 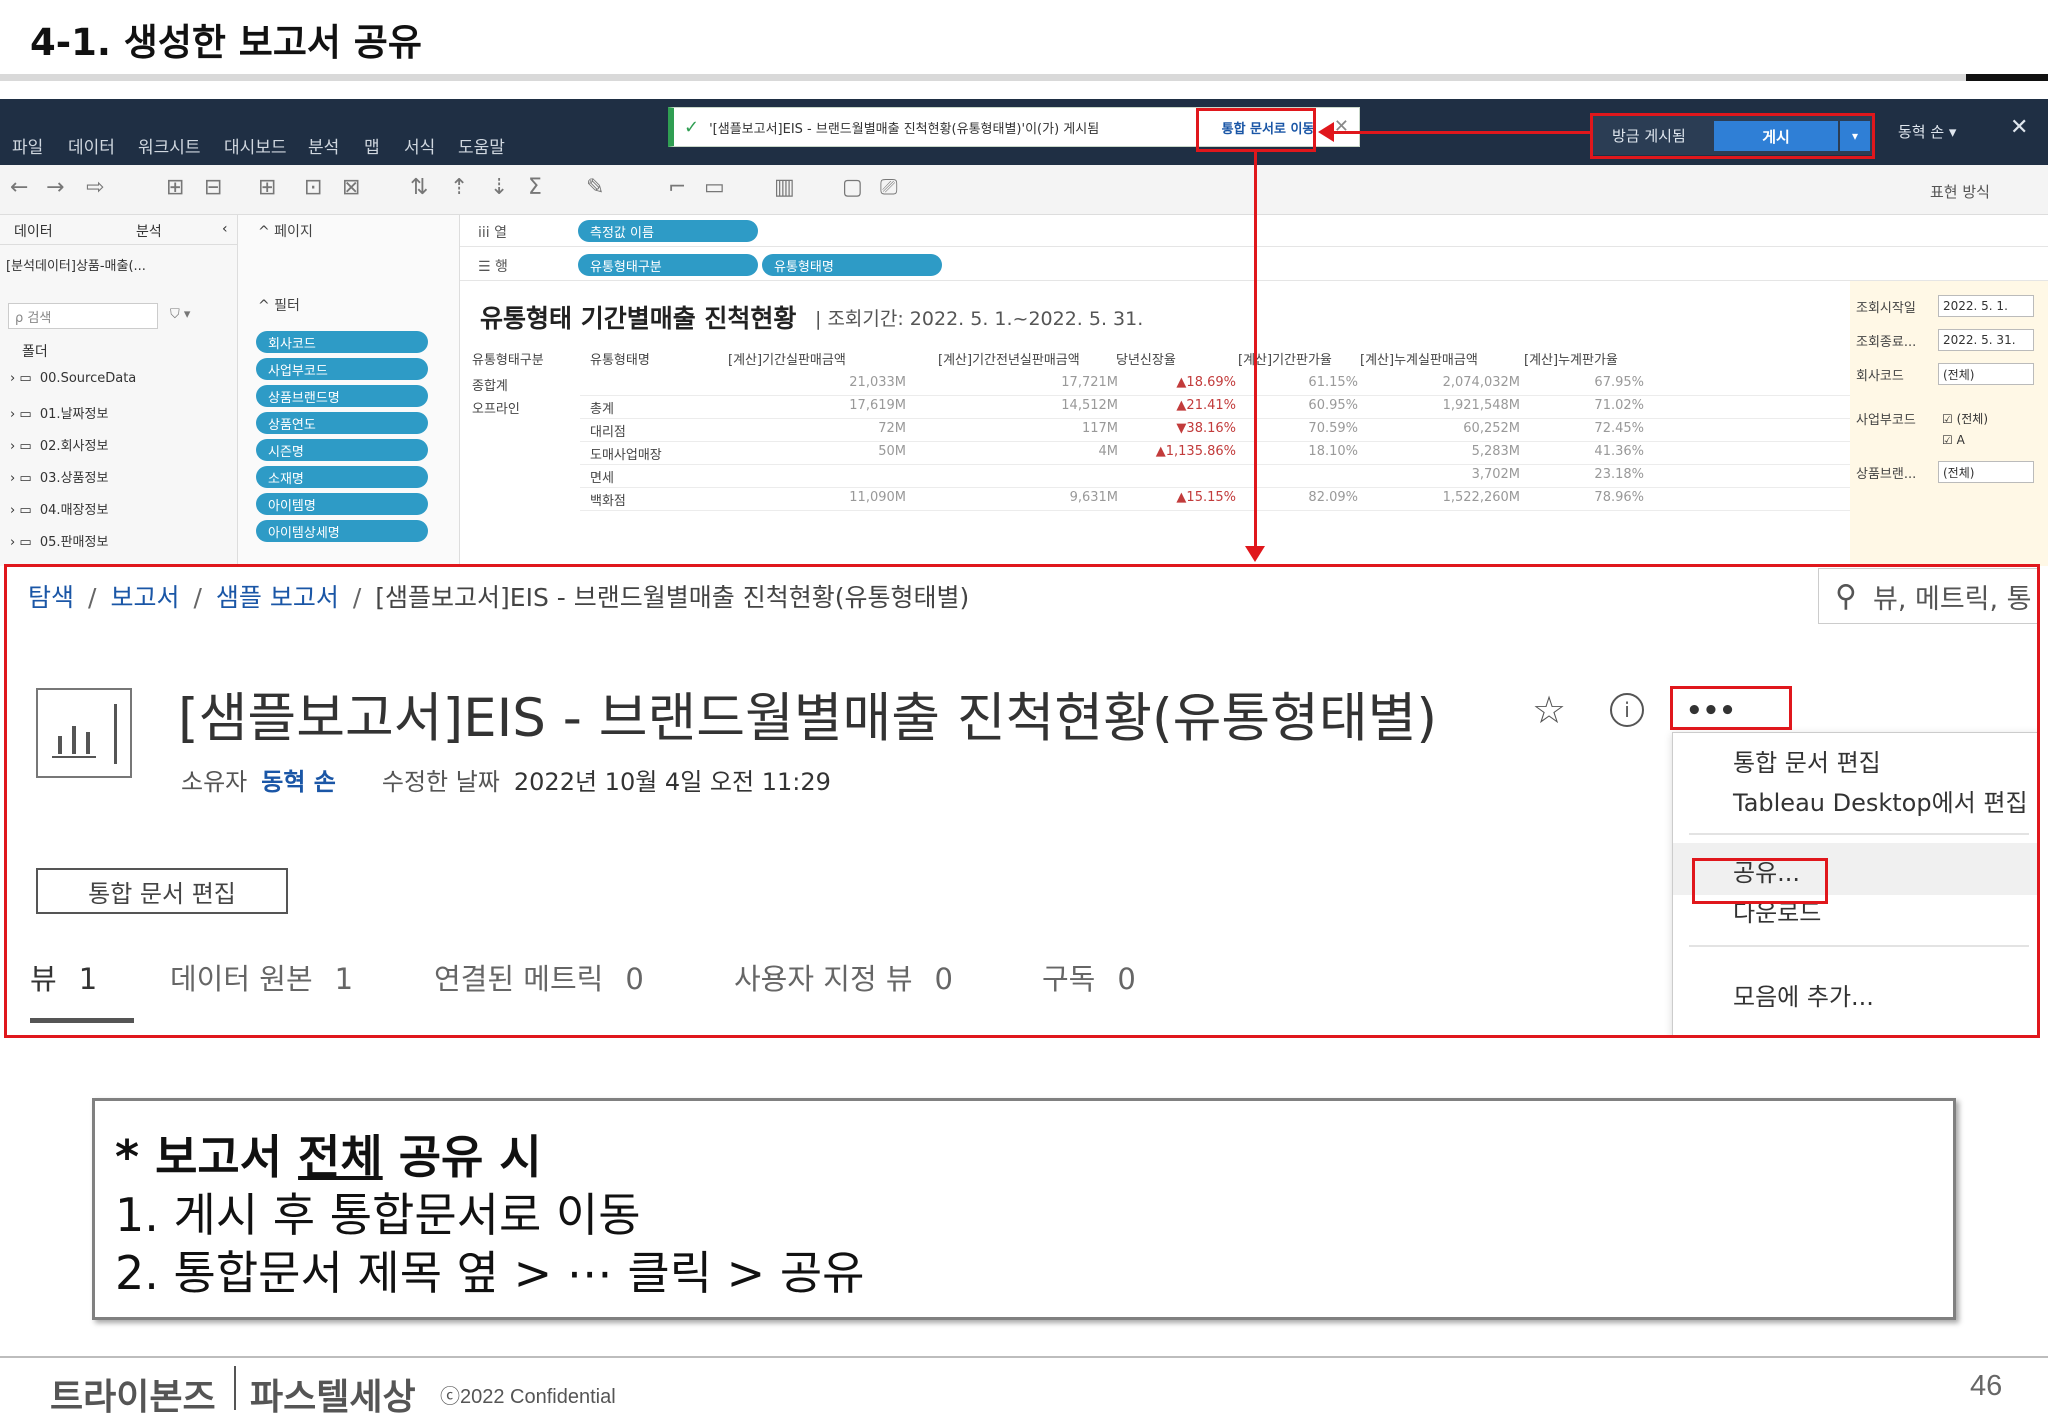 What do you see at coordinates (351, 187) in the screenshot?
I see `clear-icon: ⊠` at bounding box center [351, 187].